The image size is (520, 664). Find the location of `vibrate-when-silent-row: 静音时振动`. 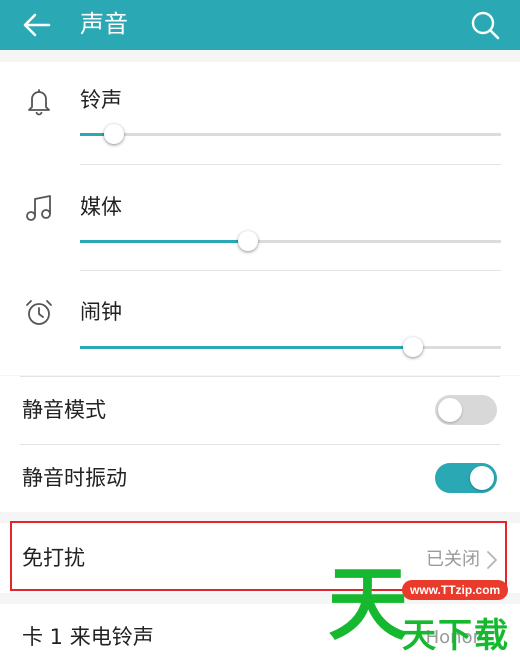

vibrate-when-silent-row: 静音时振动 is located at coordinates (260, 478).